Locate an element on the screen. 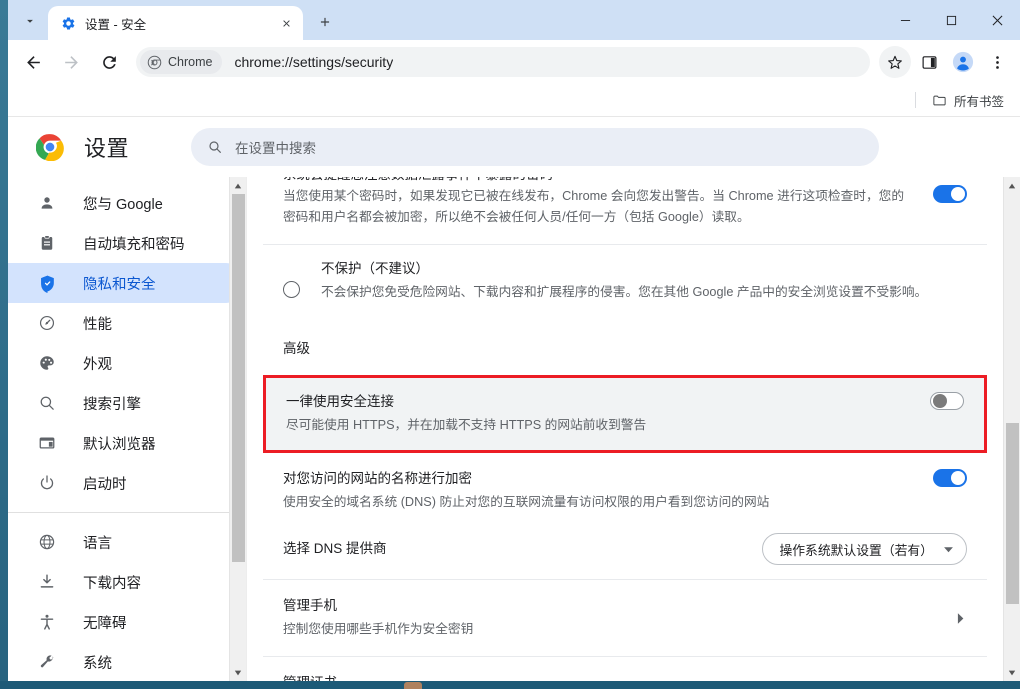 Image resolution: width=1020 pixels, height=689 pixels. content-scrollbar is located at coordinates (1011, 429).